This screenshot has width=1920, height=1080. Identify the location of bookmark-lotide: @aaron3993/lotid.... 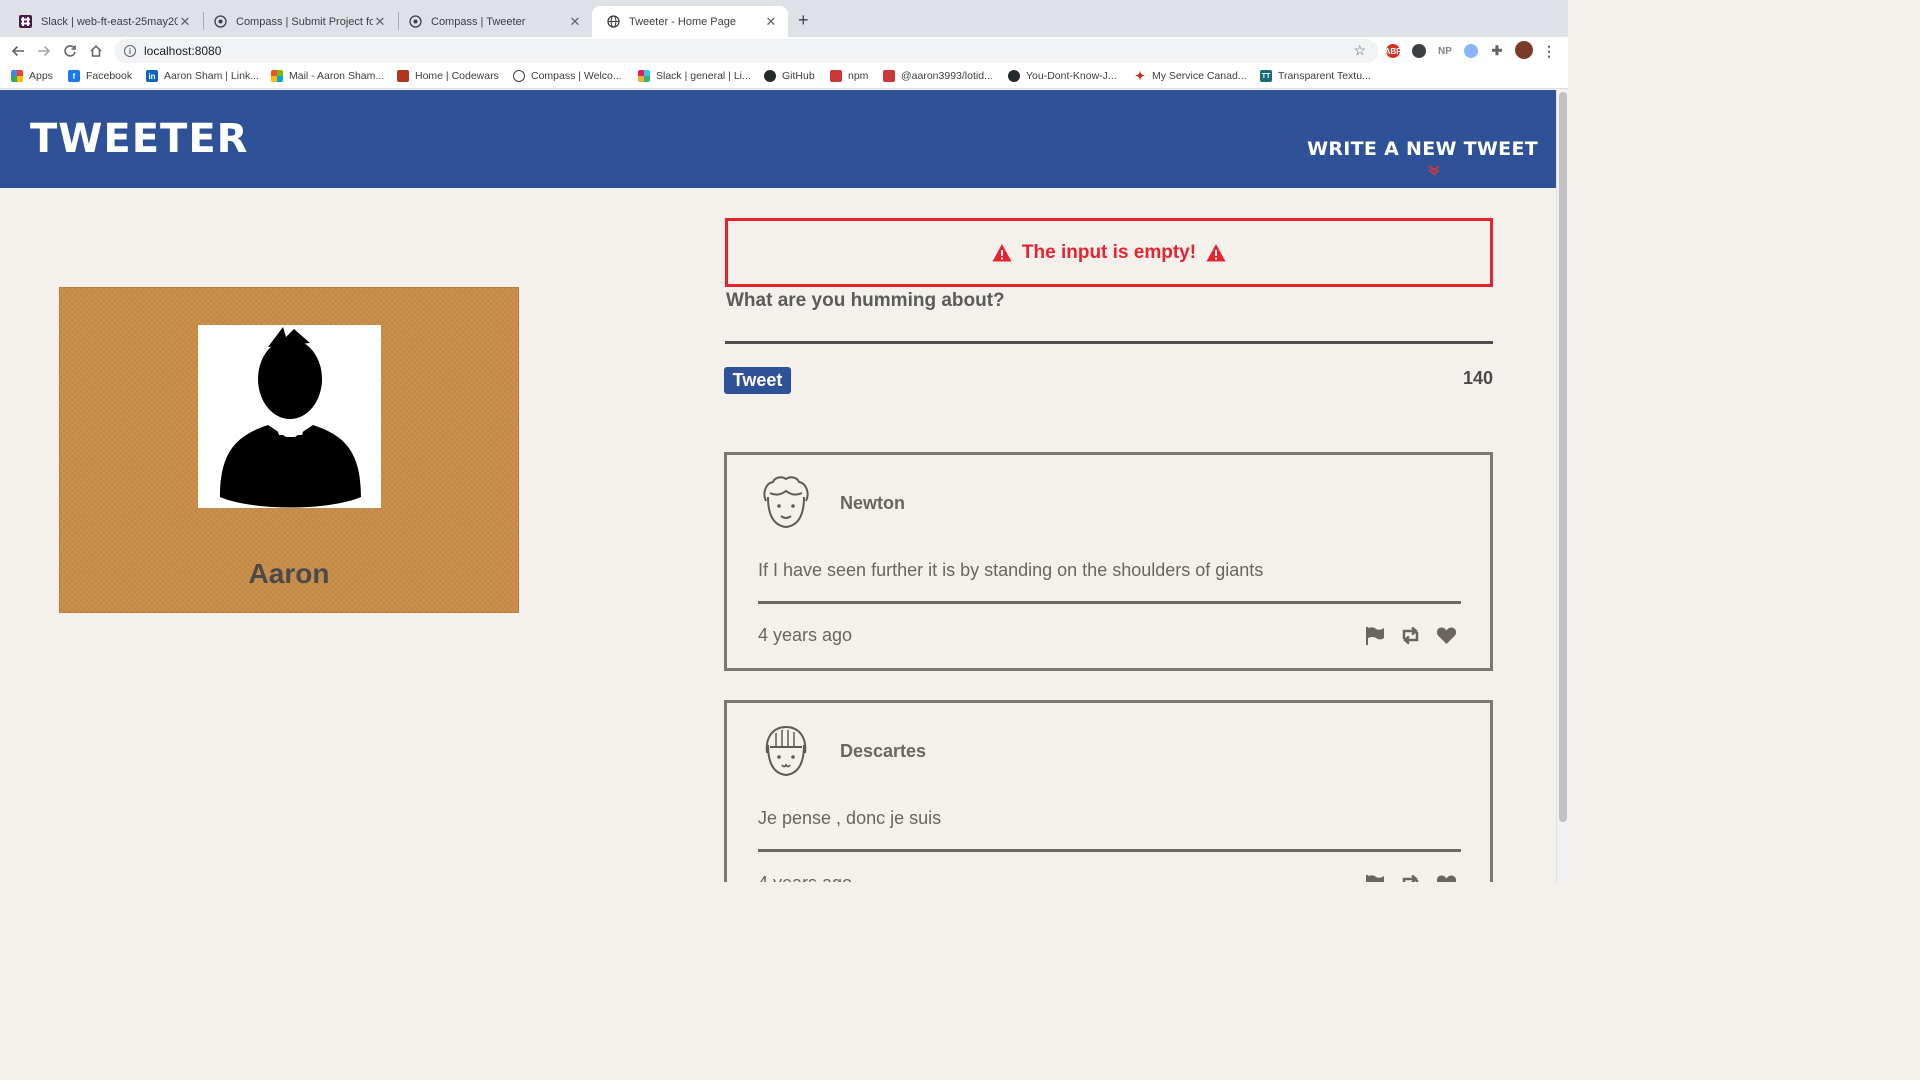
(938, 76).